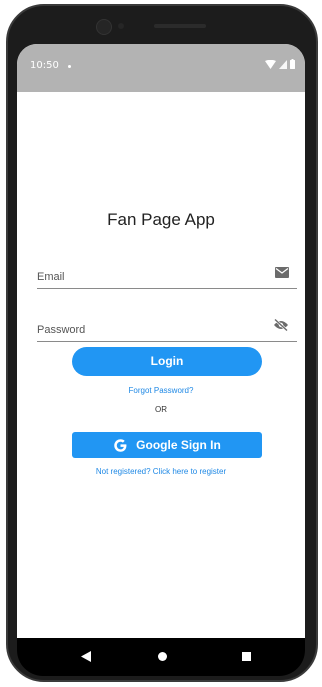  What do you see at coordinates (120, 445) in the screenshot?
I see `google-g-icon` at bounding box center [120, 445].